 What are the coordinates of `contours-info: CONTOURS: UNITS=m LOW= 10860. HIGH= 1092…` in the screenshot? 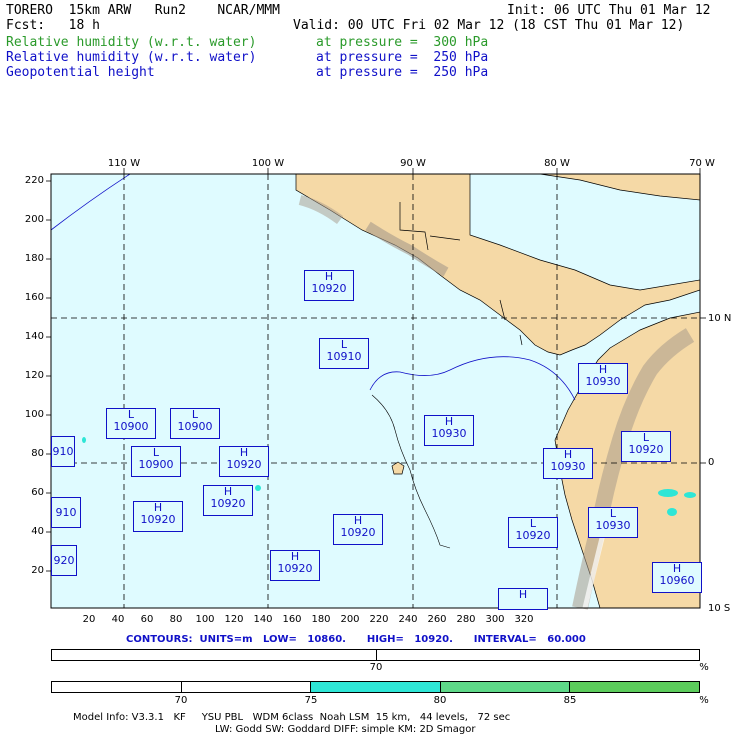 It's located at (356, 639).